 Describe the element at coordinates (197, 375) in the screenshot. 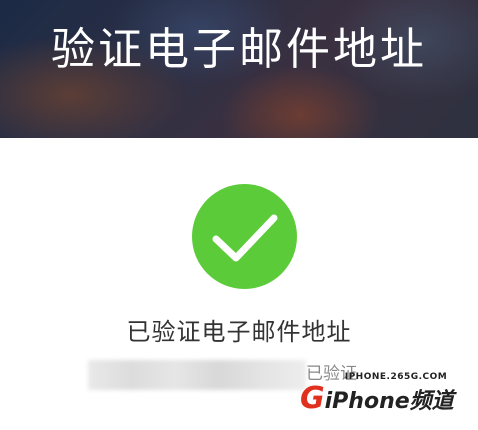

I see `redacted-email-address` at that location.